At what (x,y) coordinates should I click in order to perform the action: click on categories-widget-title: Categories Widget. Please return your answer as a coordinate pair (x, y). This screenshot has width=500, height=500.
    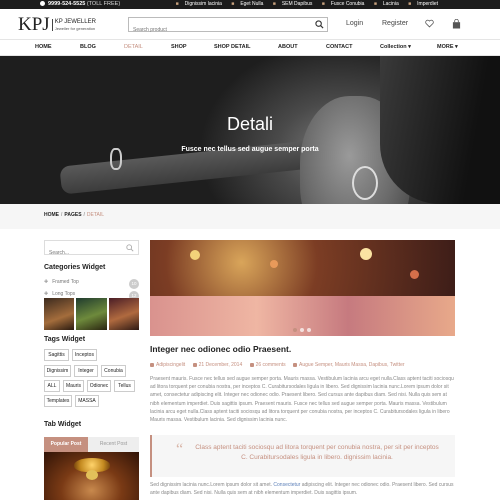
    Looking at the image, I should click on (75, 267).